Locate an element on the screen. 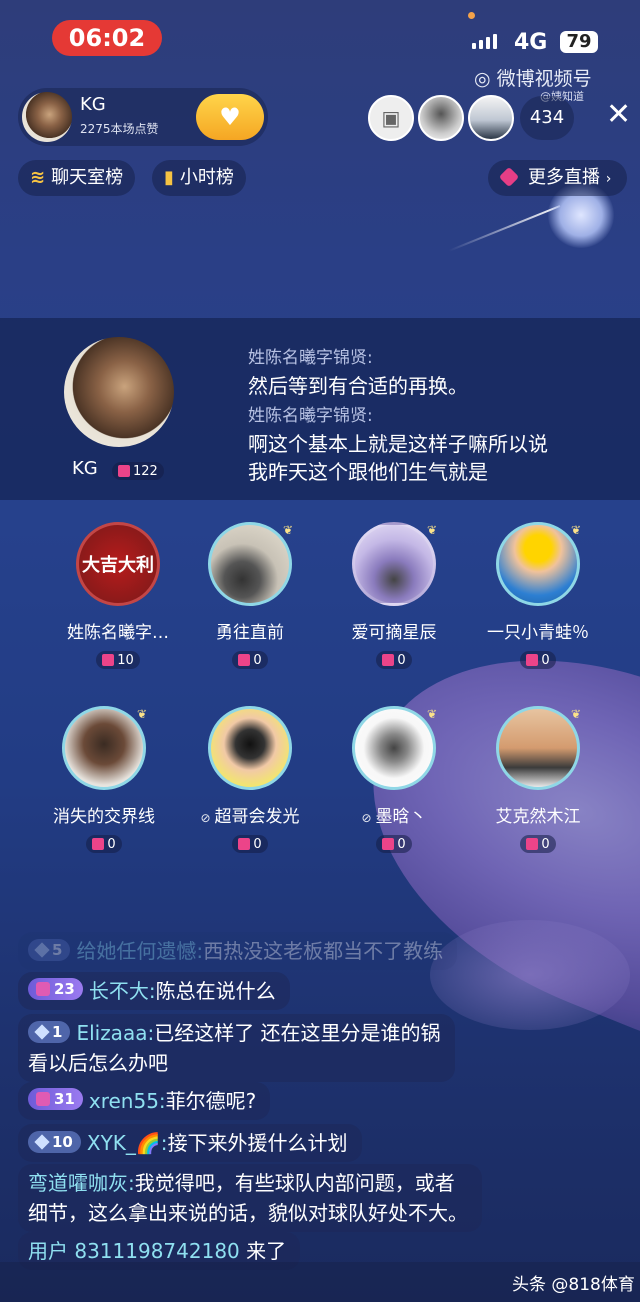 This screenshot has height=1302, width=640. chat-username: Elizaaa: is located at coordinates (115, 1033).